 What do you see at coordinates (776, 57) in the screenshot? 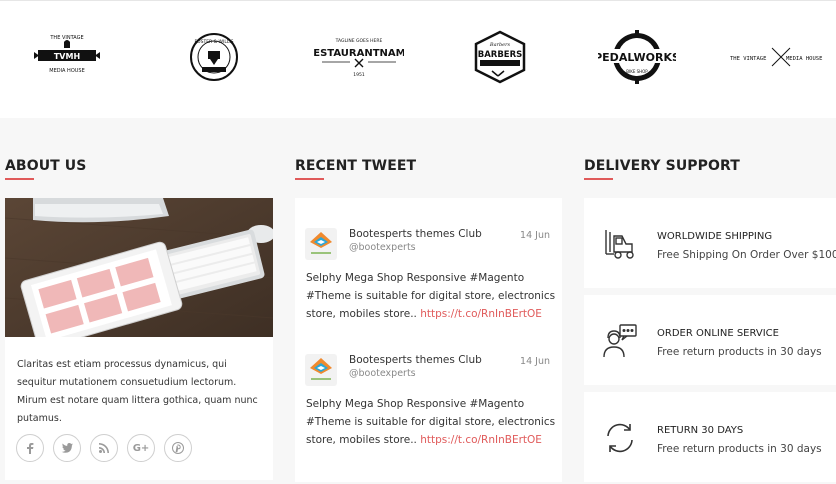
I see `vintage-media-logo-icon: THE VINTAGE MEDIA HOUSE` at bounding box center [776, 57].